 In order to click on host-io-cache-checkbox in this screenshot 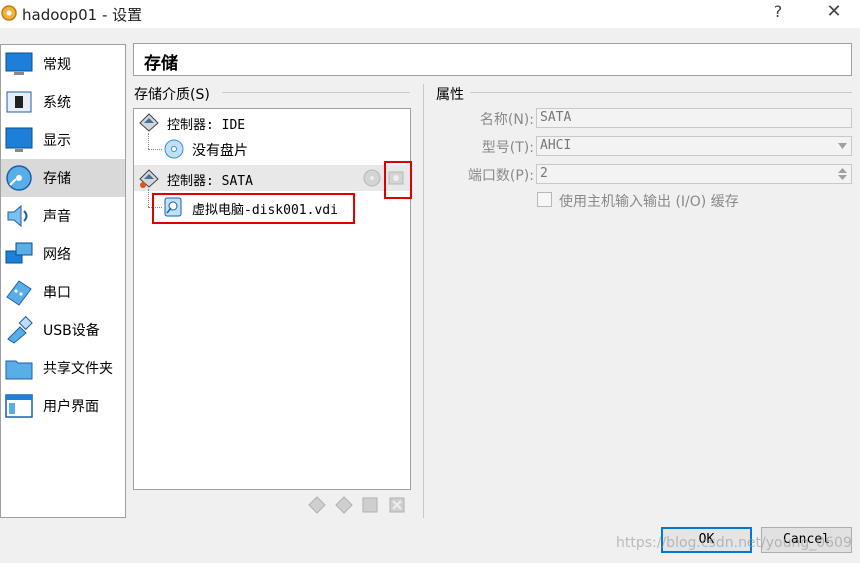, I will do `click(544, 199)`.